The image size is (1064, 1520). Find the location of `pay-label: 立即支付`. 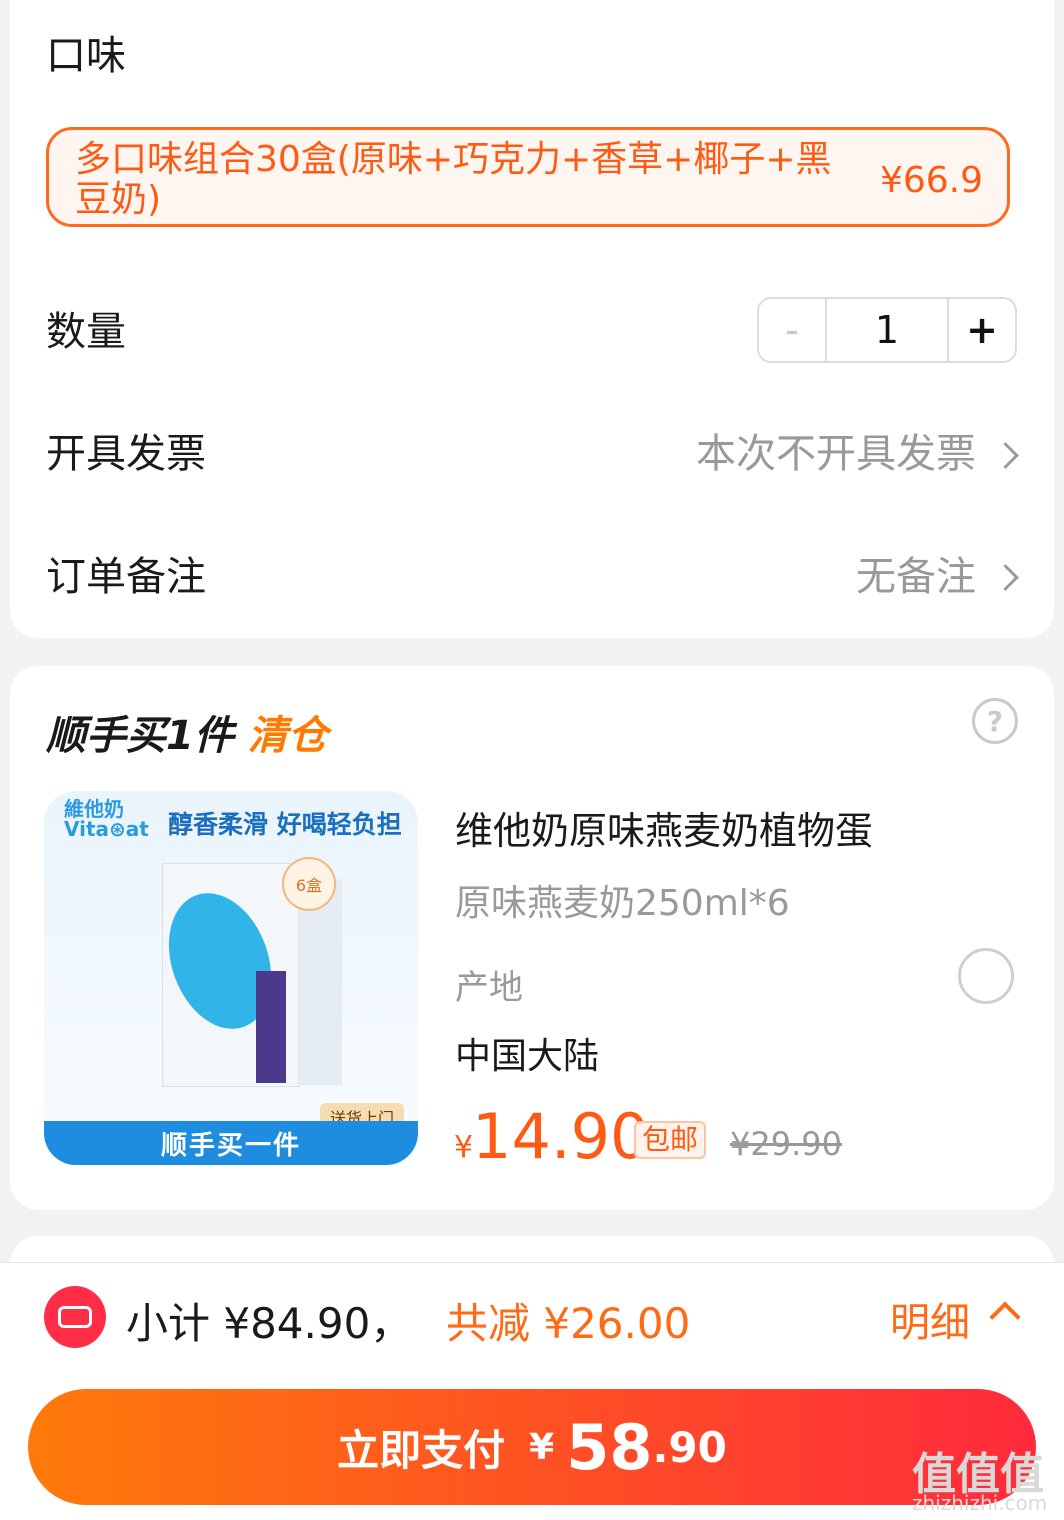

pay-label: 立即支付 is located at coordinates (421, 1450).